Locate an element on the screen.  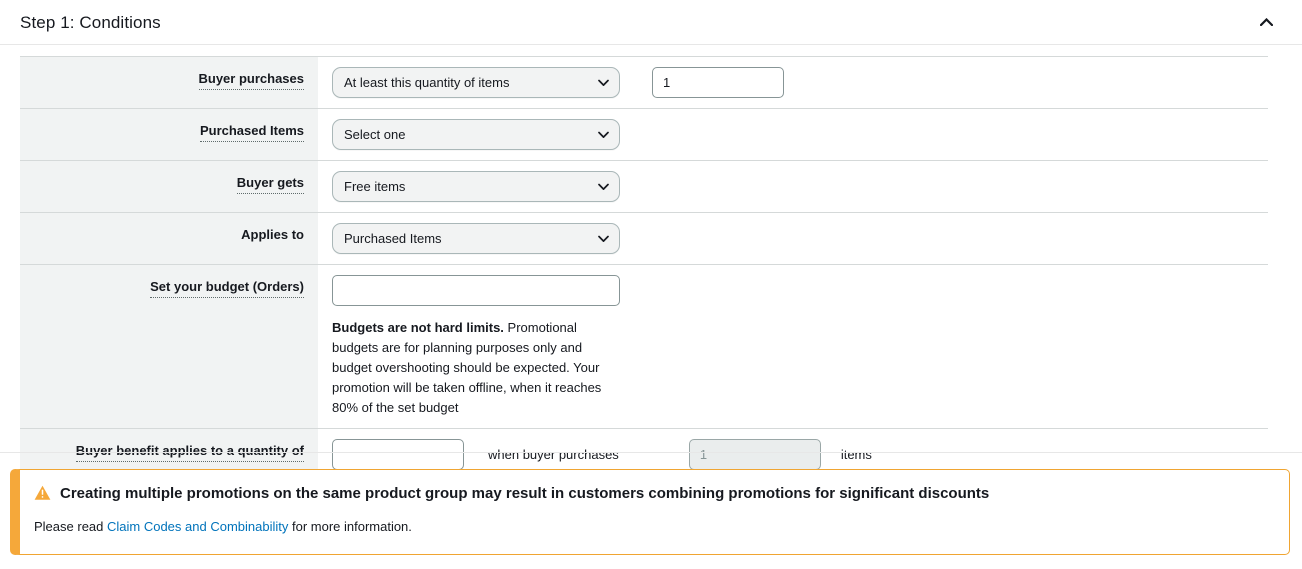
input-buyer-purchases-quantity is located at coordinates (718, 82).